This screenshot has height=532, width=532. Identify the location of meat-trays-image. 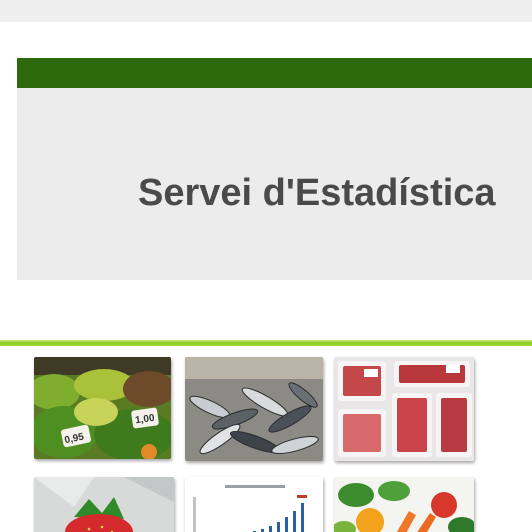
(404, 409).